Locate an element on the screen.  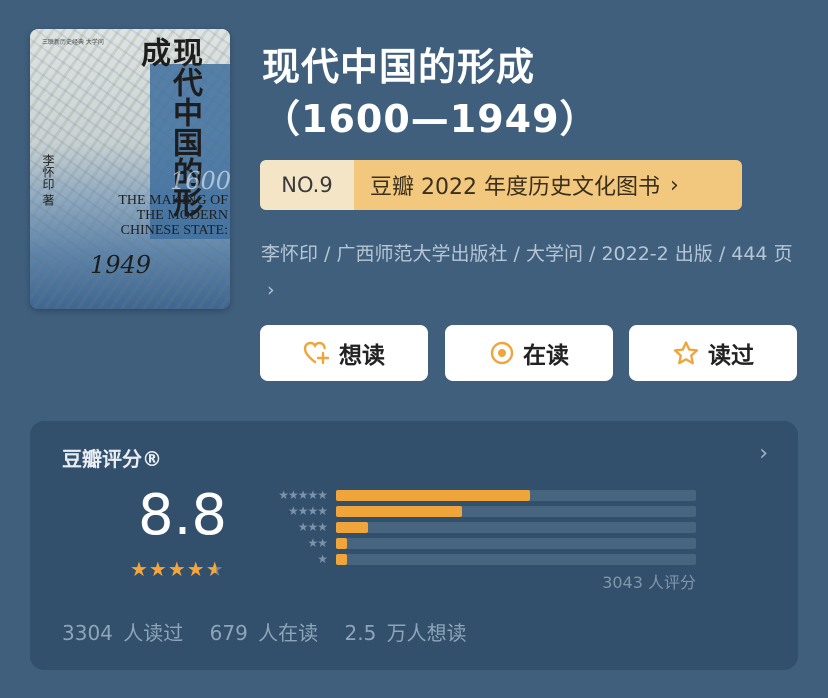
reading-label: 在读 is located at coordinates (546, 356).